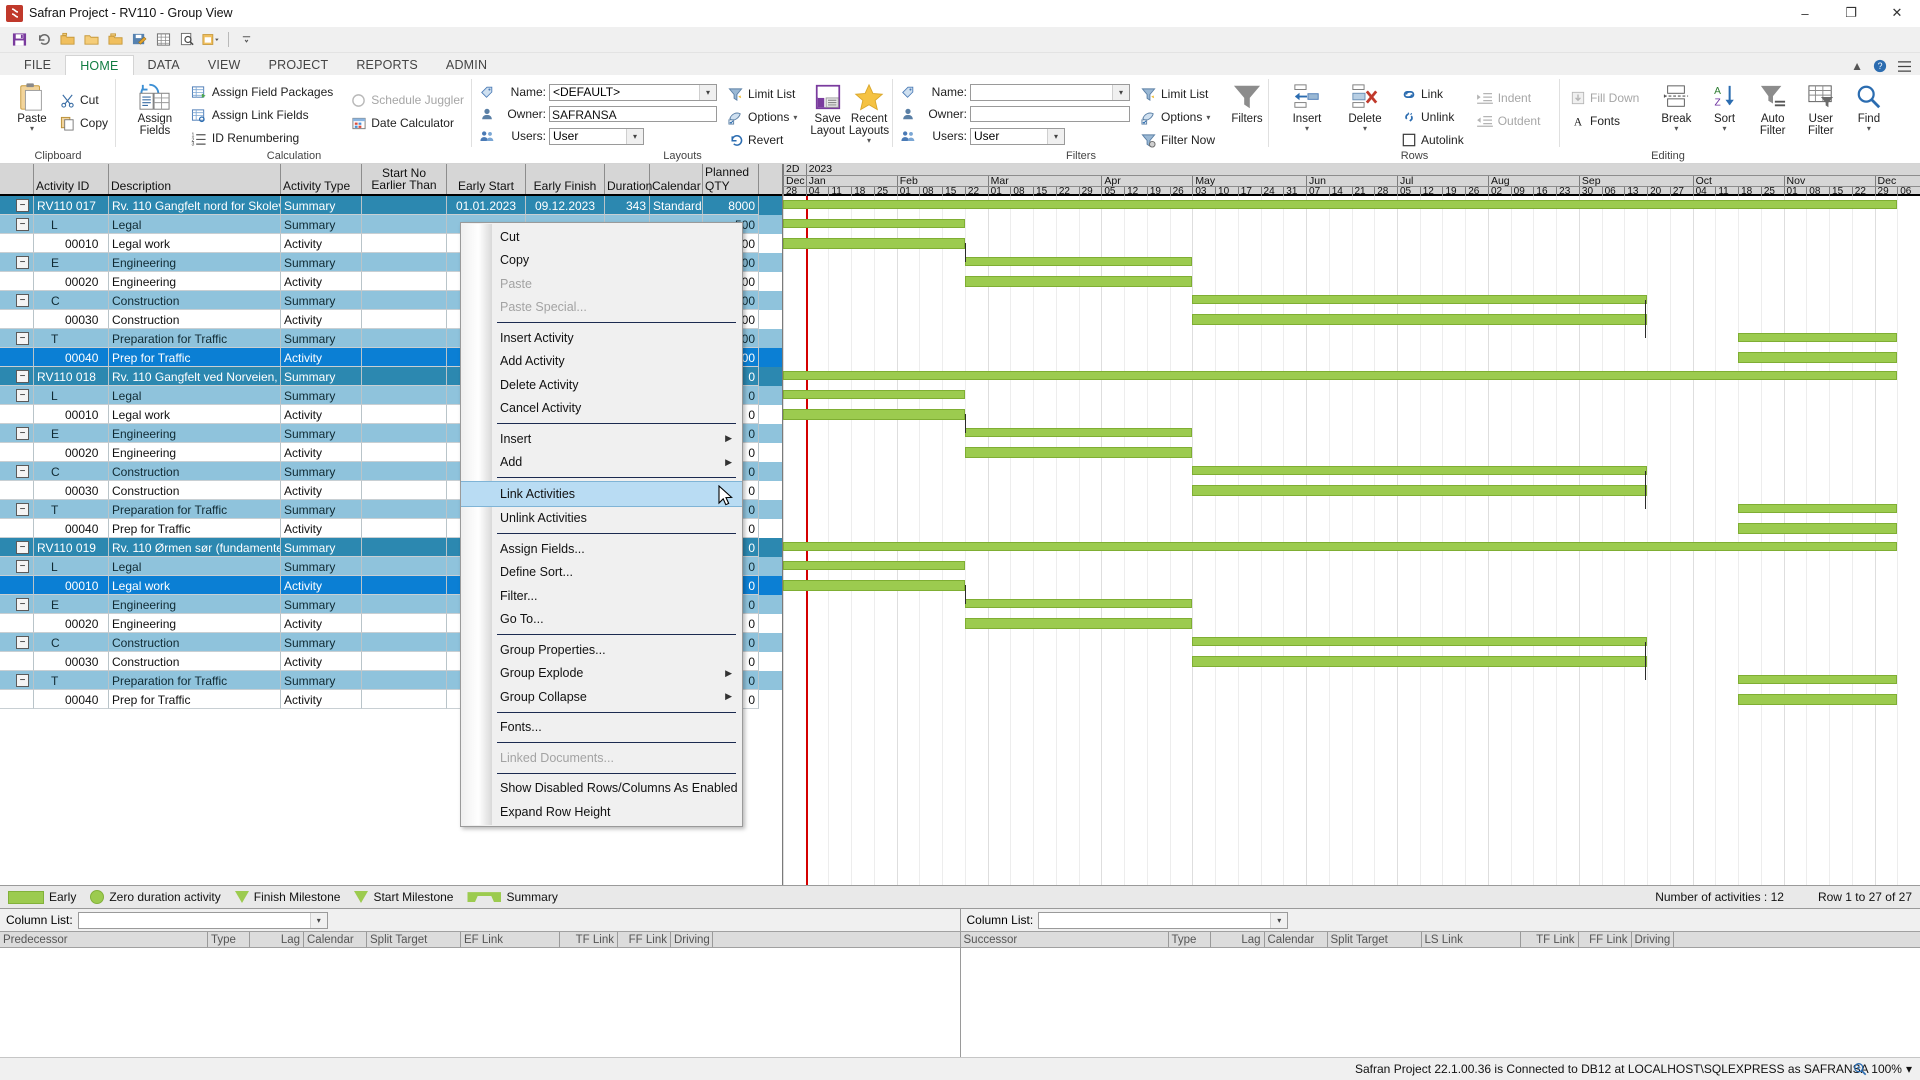 This screenshot has height=1080, width=1920. I want to click on predecessor-header-ff-link: FF Link, so click(644, 940).